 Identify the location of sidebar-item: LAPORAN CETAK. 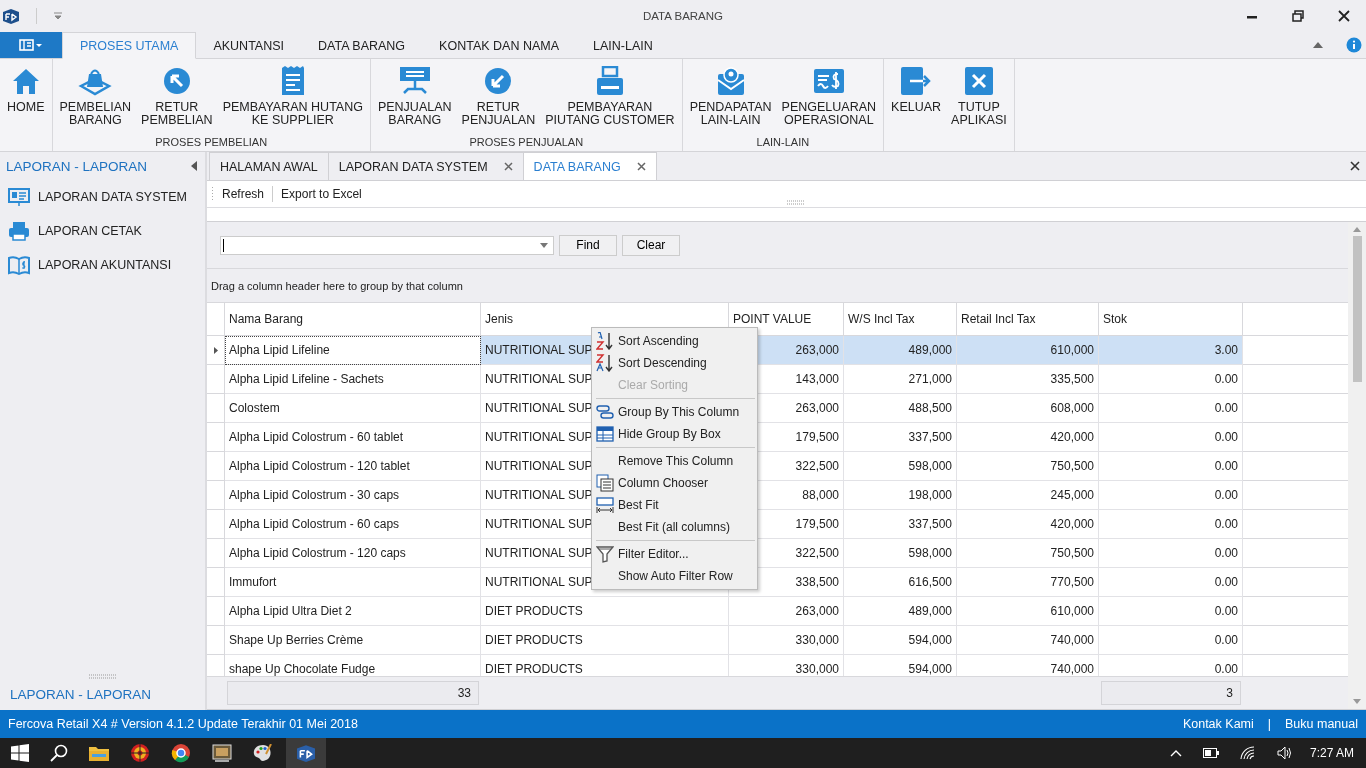
(102, 231).